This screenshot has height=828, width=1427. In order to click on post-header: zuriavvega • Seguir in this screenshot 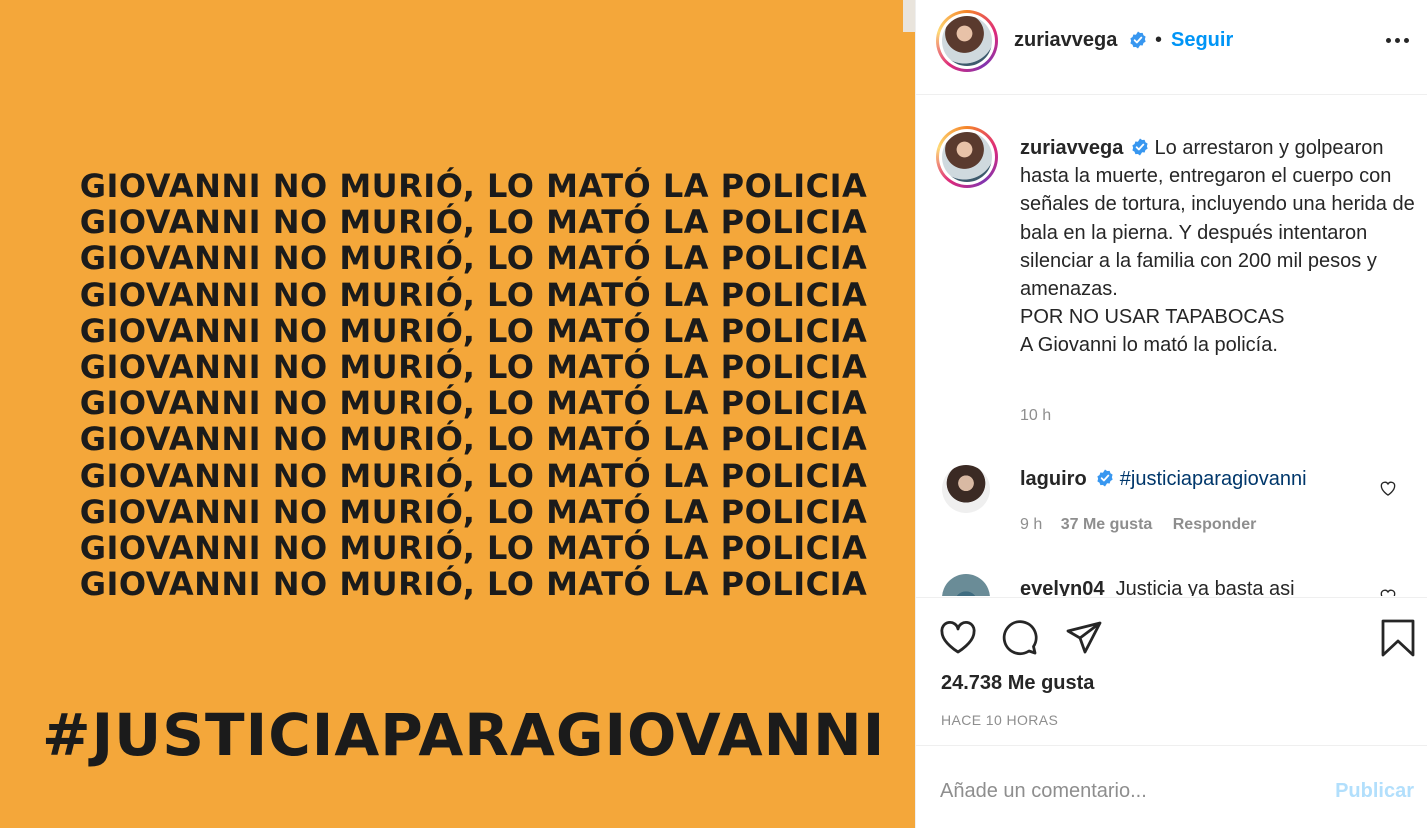, I will do `click(1171, 47)`.